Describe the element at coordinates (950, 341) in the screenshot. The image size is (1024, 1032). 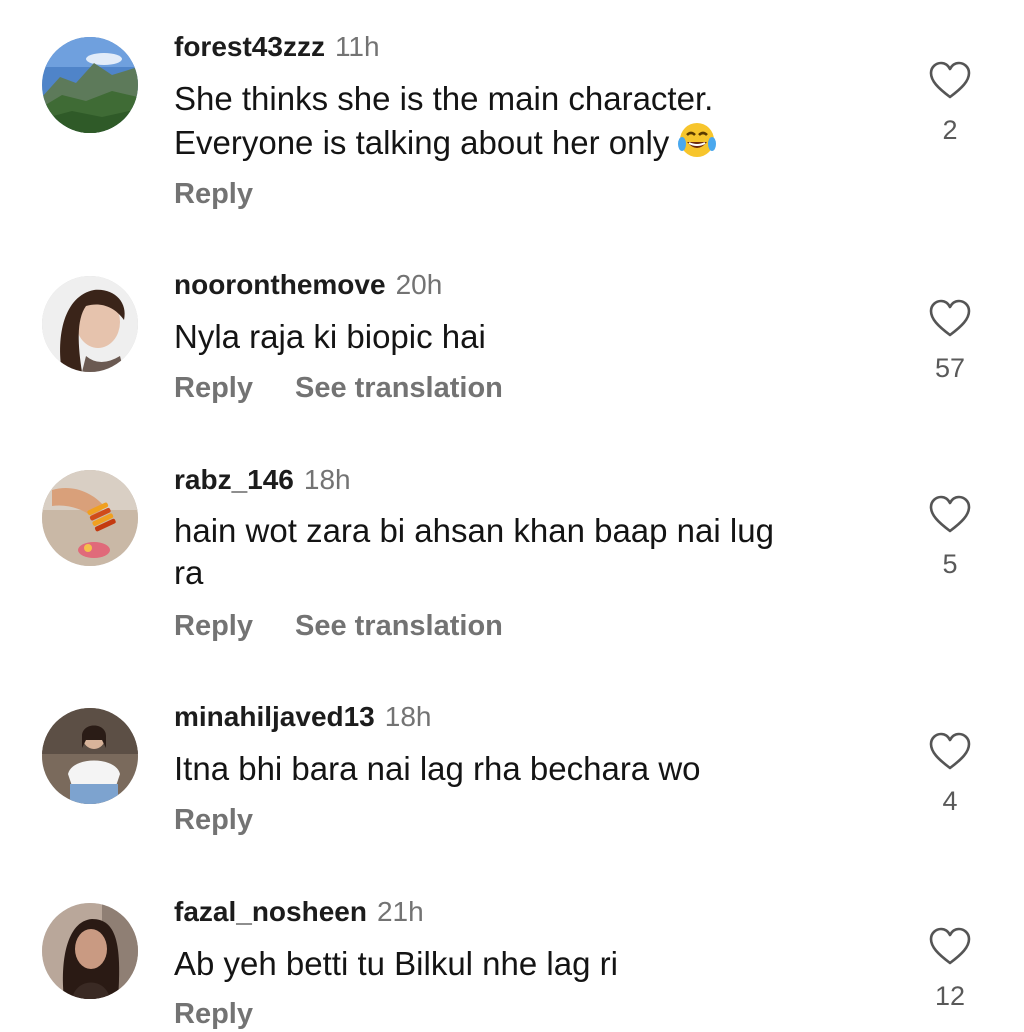
I see `like-area: 57` at that location.